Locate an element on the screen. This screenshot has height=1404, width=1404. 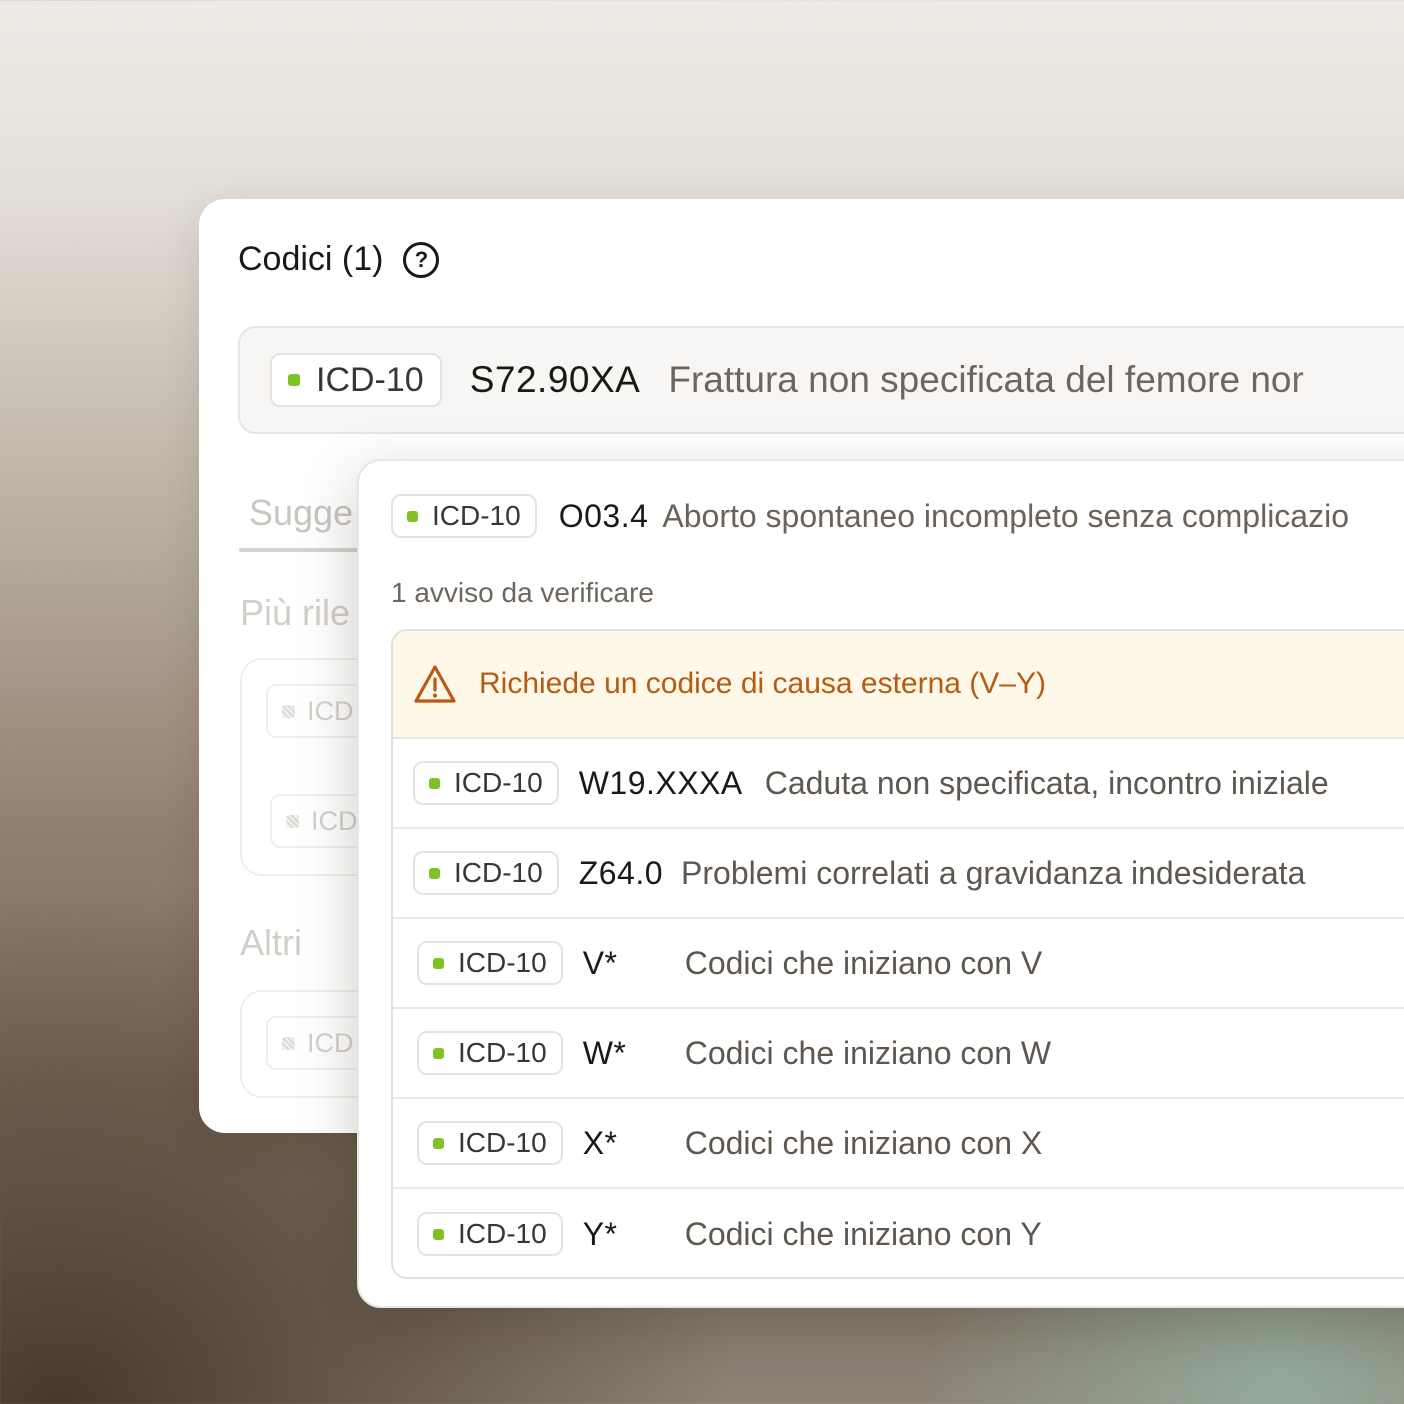
suggested-code-row: ICD-10 W* Codici che iniziano con W is located at coordinates (898, 1054).